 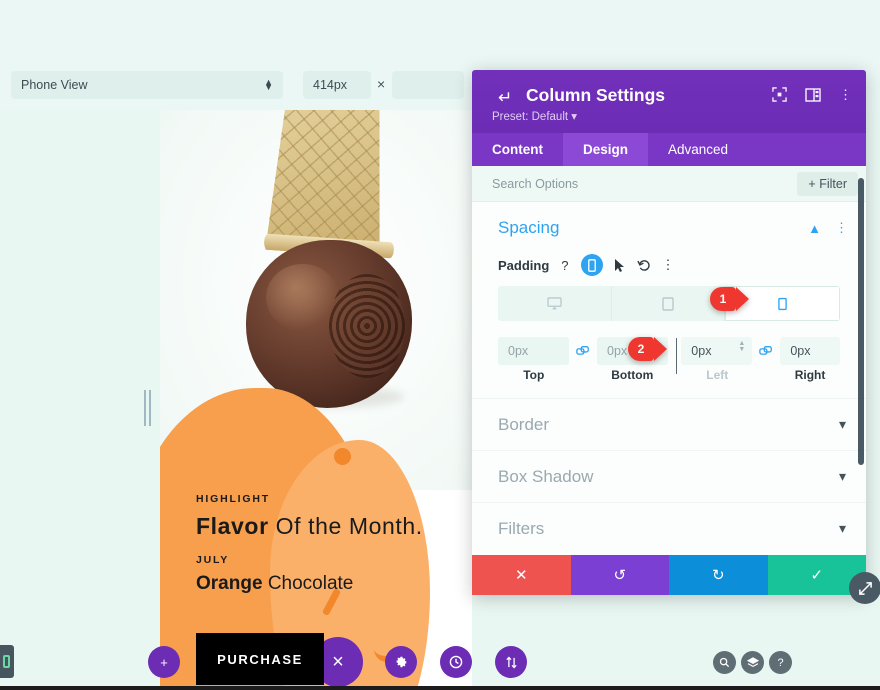 I want to click on collapsed-sections: Border ▾ Box Shadow ▾ Filters ▾, so click(x=669, y=476).